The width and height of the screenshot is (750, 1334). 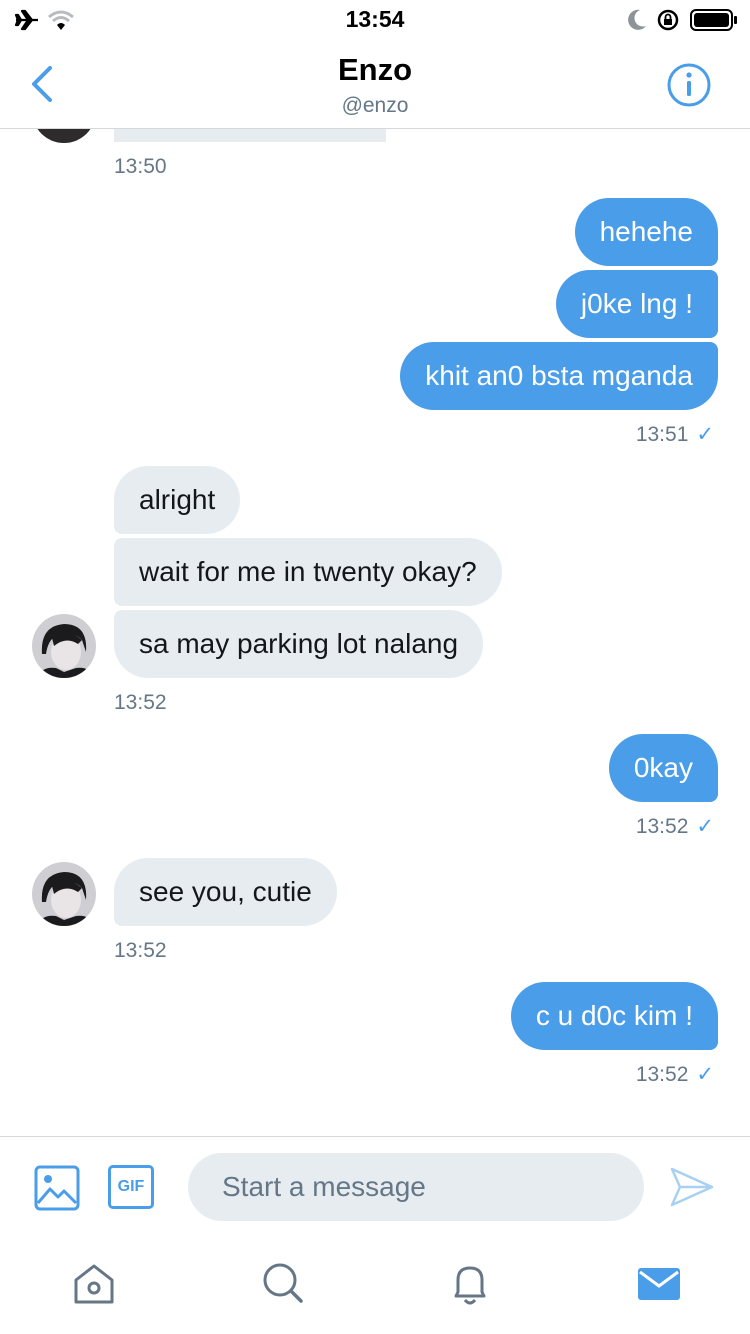 What do you see at coordinates (375, 70) in the screenshot?
I see `contact-name: Enzo` at bounding box center [375, 70].